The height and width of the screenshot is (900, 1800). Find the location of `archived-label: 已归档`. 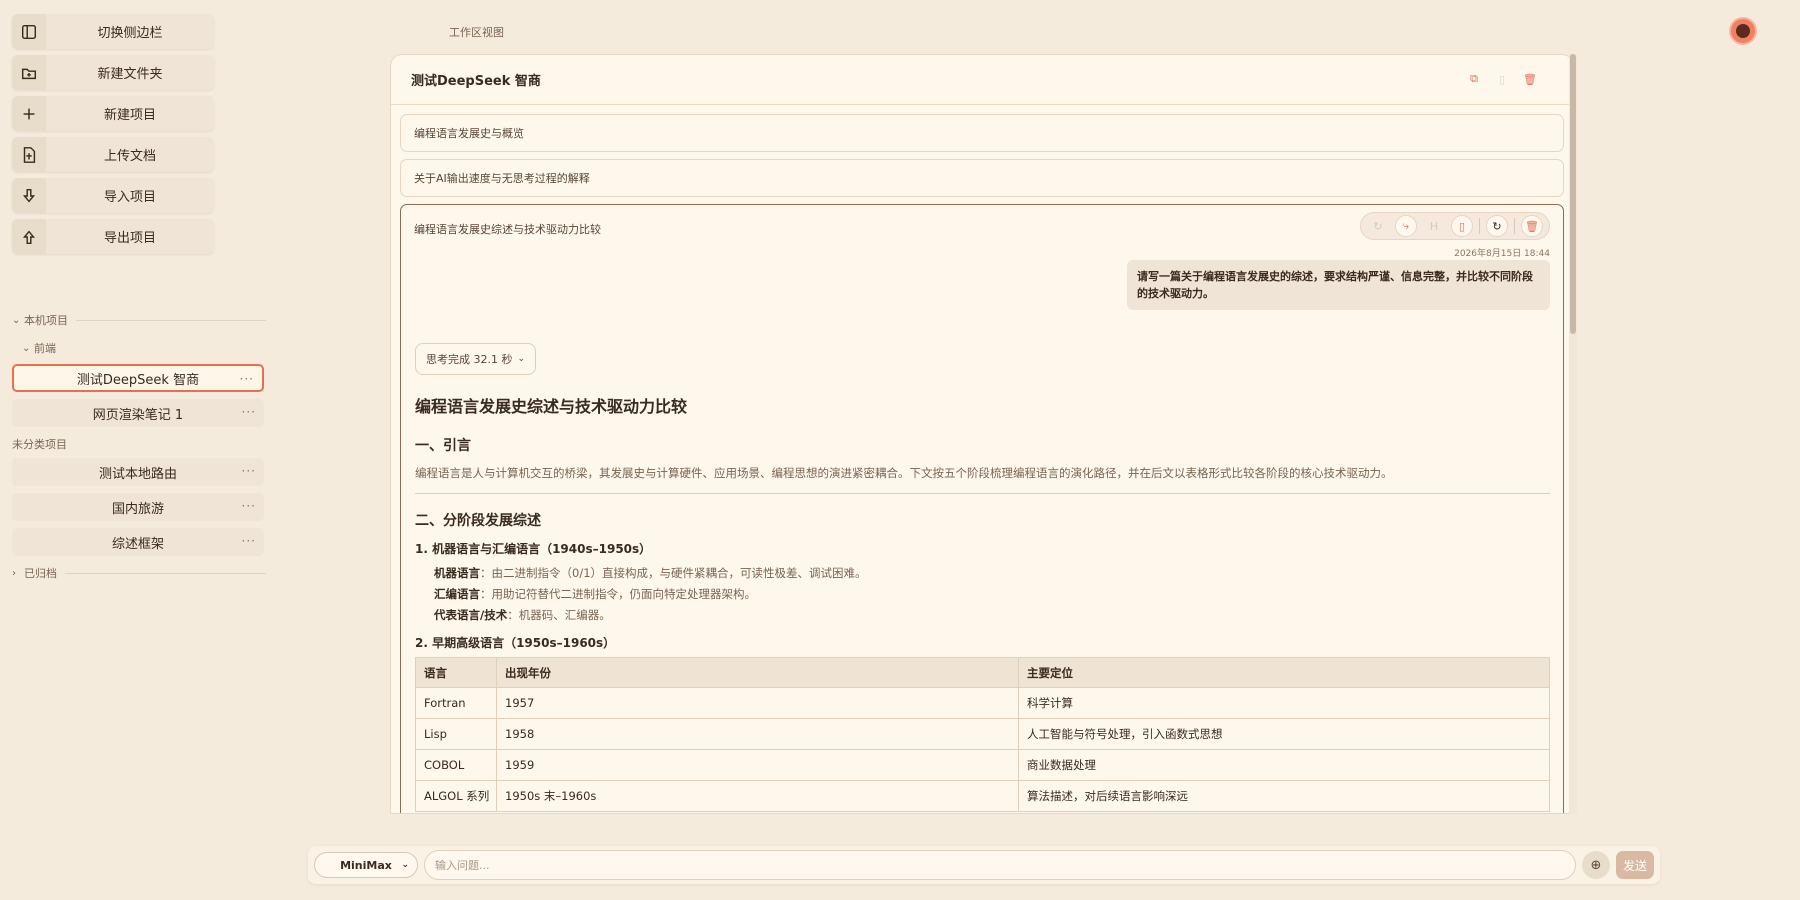

archived-label: 已归档 is located at coordinates (40, 573).